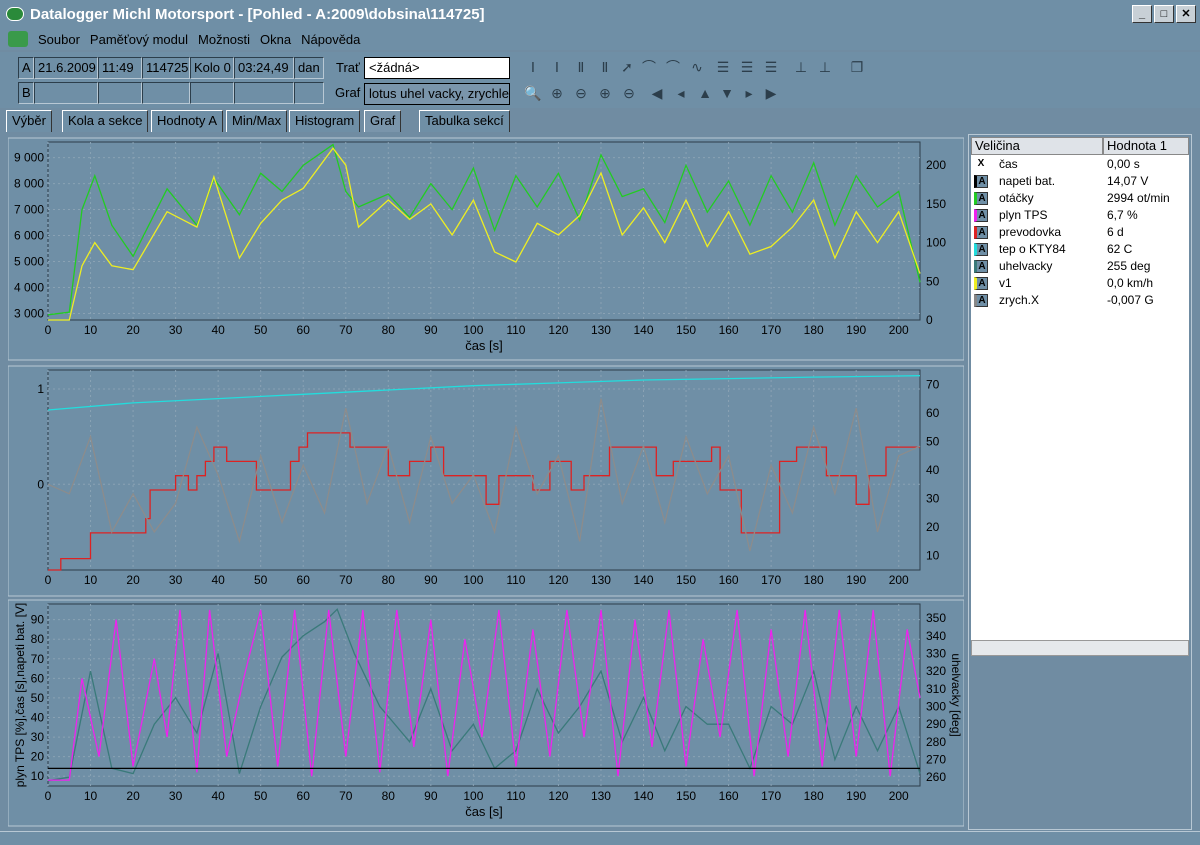  What do you see at coordinates (1146, 146) in the screenshot?
I see `col-header-value: Hodnota 1` at bounding box center [1146, 146].